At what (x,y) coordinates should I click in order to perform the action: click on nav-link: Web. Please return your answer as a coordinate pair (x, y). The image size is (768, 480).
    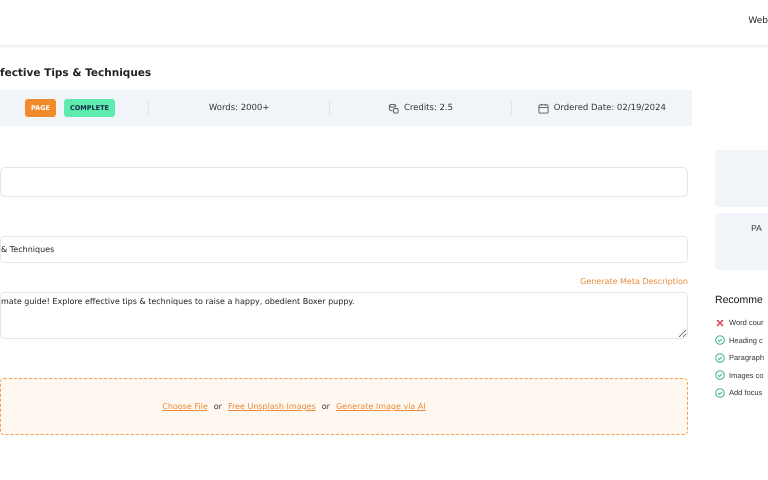
    Looking at the image, I should click on (758, 21).